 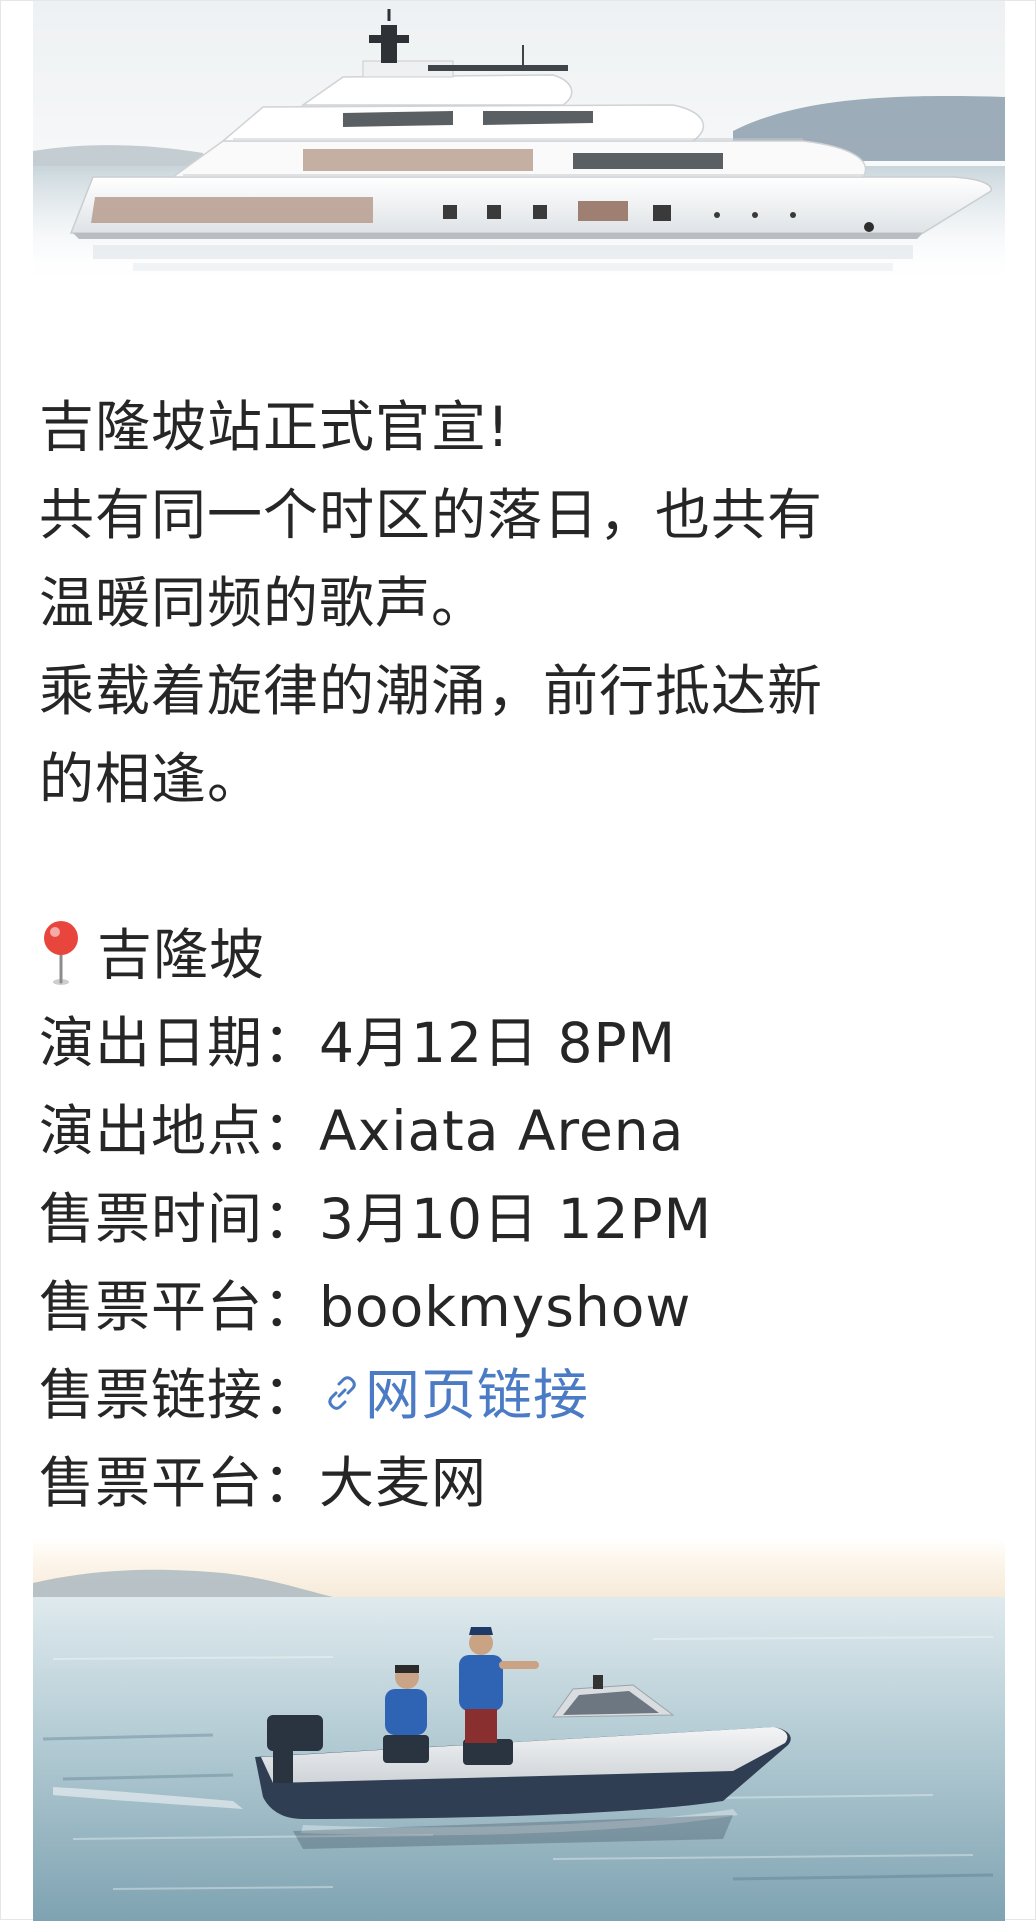 I want to click on pin-icon, so click(x=61, y=953).